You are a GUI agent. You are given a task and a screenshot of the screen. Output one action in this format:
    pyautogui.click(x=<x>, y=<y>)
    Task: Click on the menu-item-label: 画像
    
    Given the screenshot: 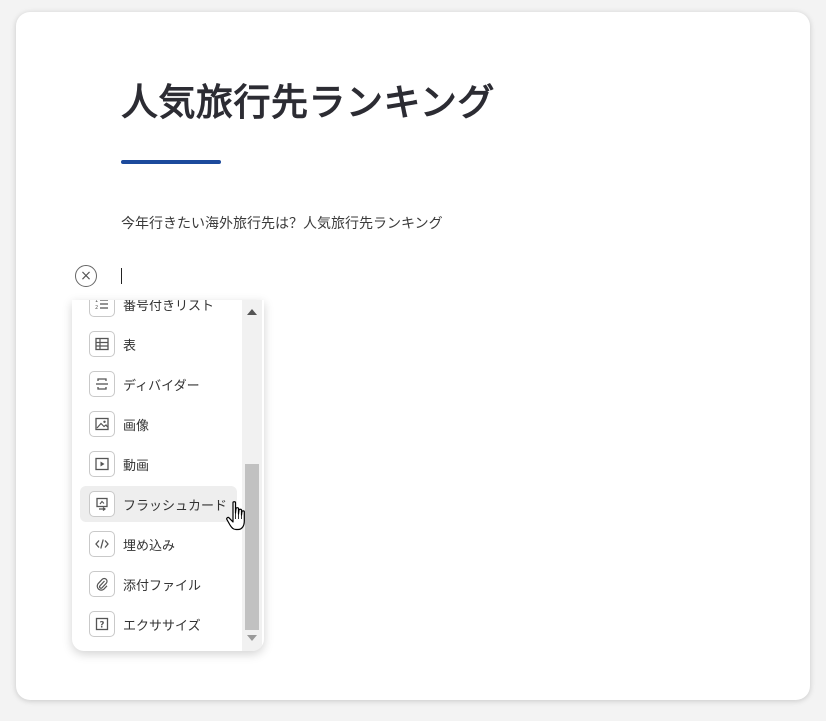 What is the action you would take?
    pyautogui.click(x=136, y=426)
    